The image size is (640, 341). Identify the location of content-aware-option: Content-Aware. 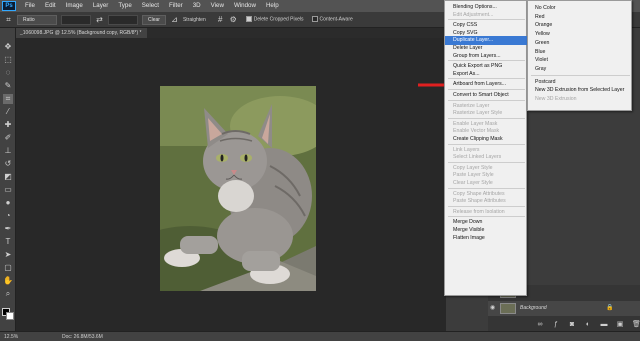
(332, 19).